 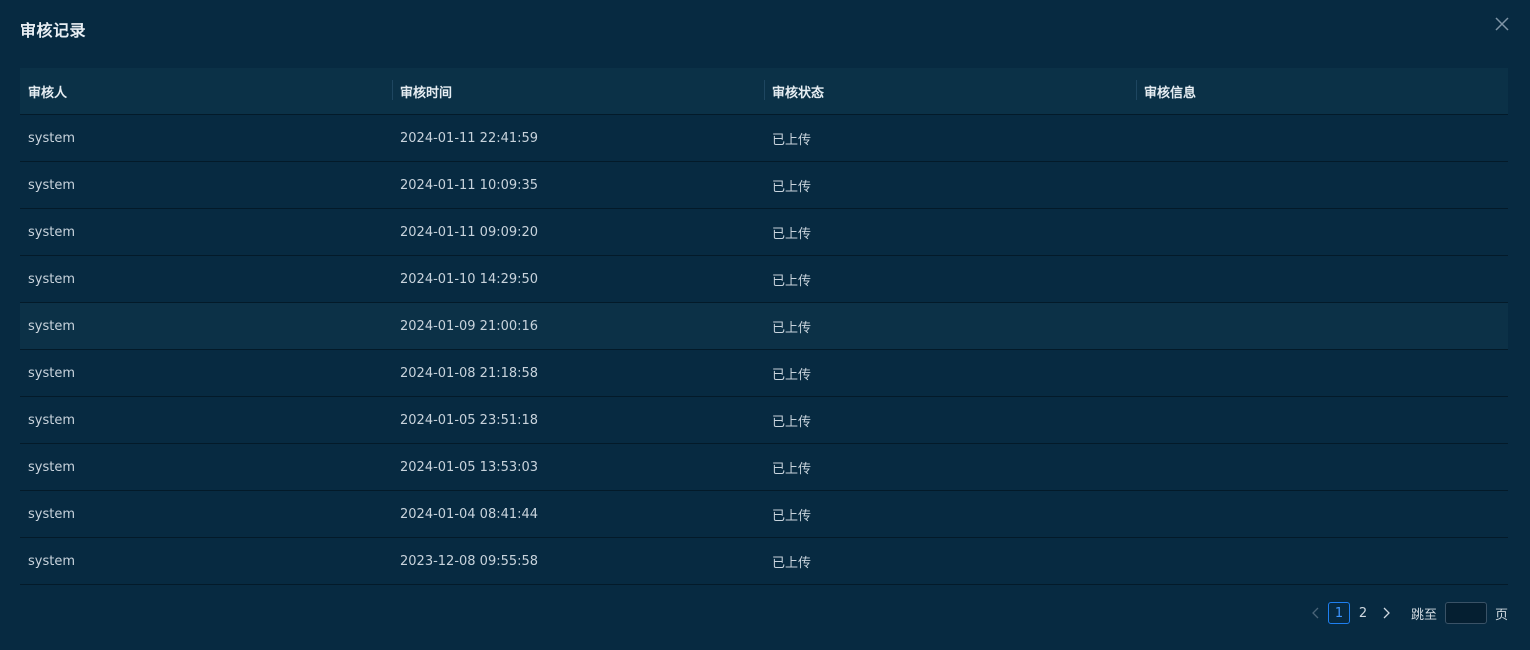 I want to click on page-item-1: 1, so click(x=1338, y=613).